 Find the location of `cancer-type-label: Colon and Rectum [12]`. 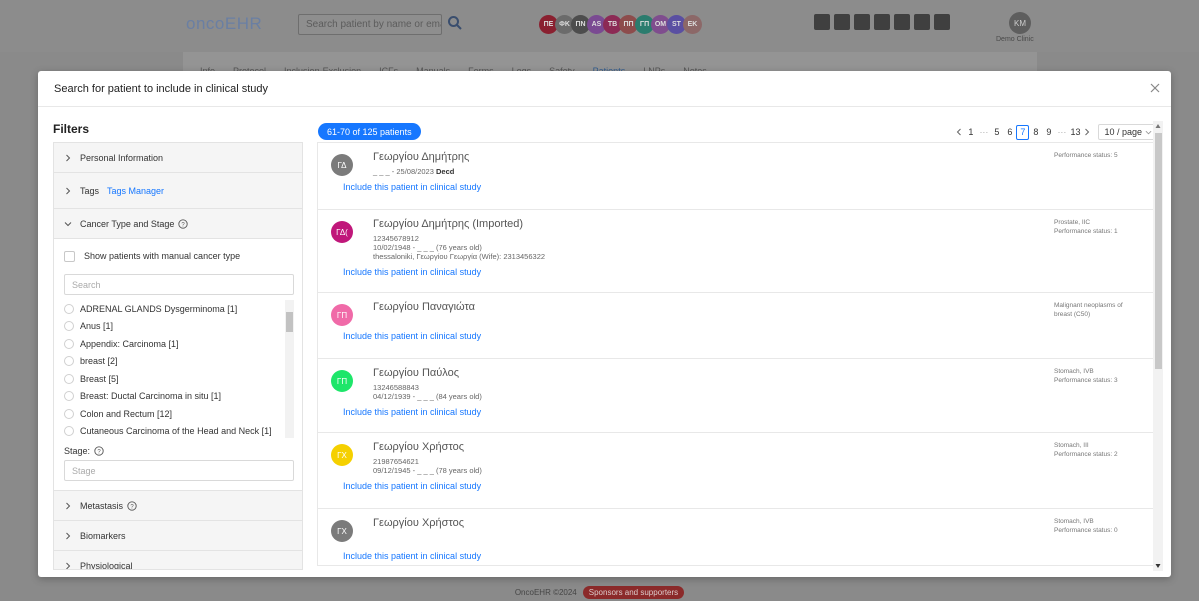

cancer-type-label: Colon and Rectum [12] is located at coordinates (126, 413).